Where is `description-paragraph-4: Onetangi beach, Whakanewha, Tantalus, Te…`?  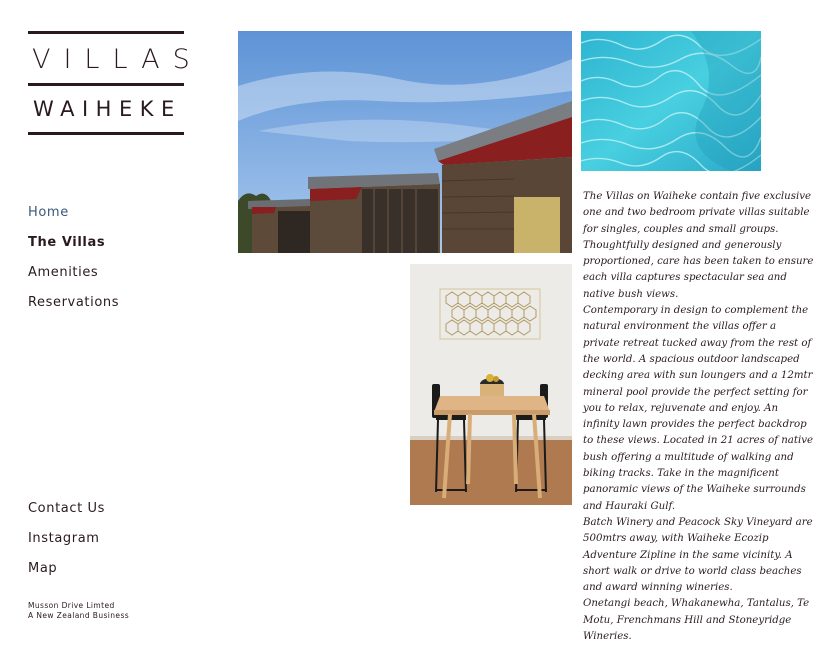 description-paragraph-4: Onetangi beach, Whakanewha, Tantalus, Te… is located at coordinates (696, 620).